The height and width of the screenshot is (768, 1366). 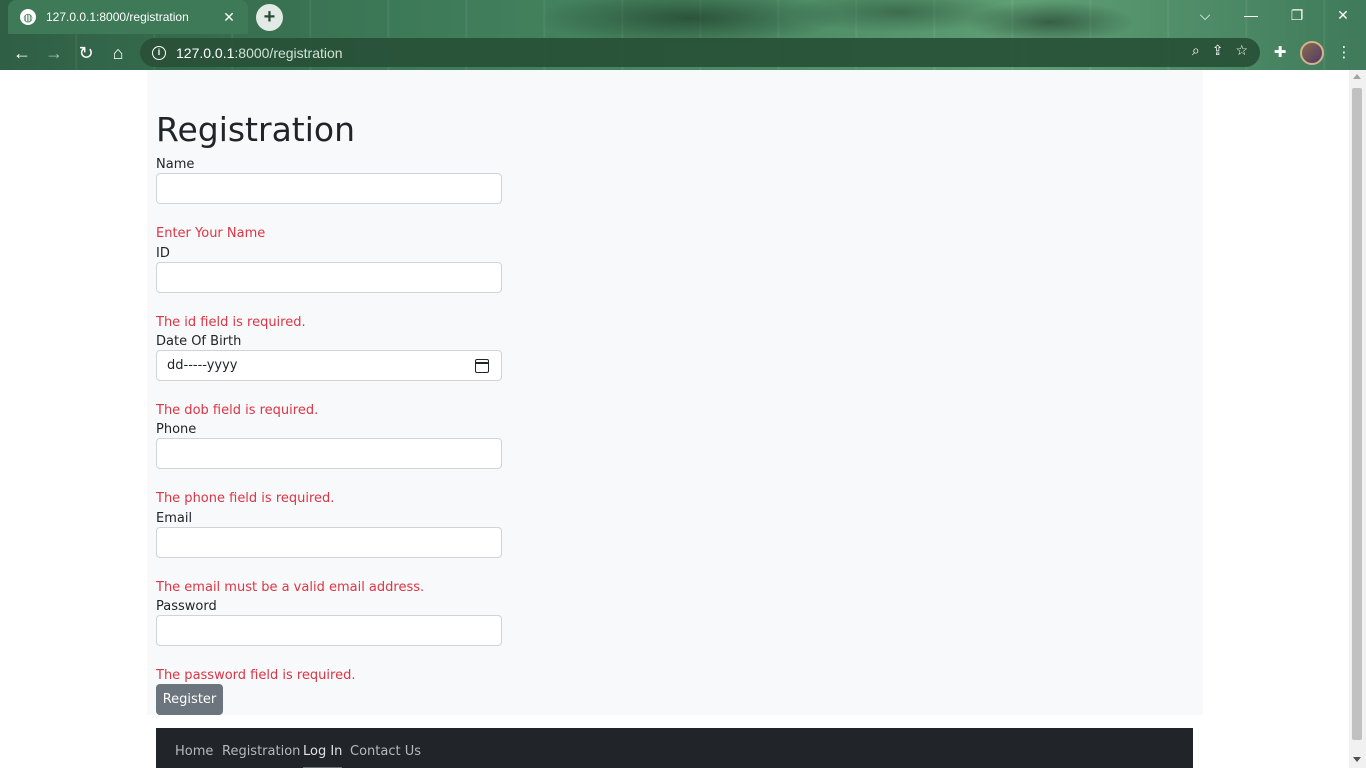 What do you see at coordinates (288, 52) in the screenshot?
I see `url-path: :8000/registration` at bounding box center [288, 52].